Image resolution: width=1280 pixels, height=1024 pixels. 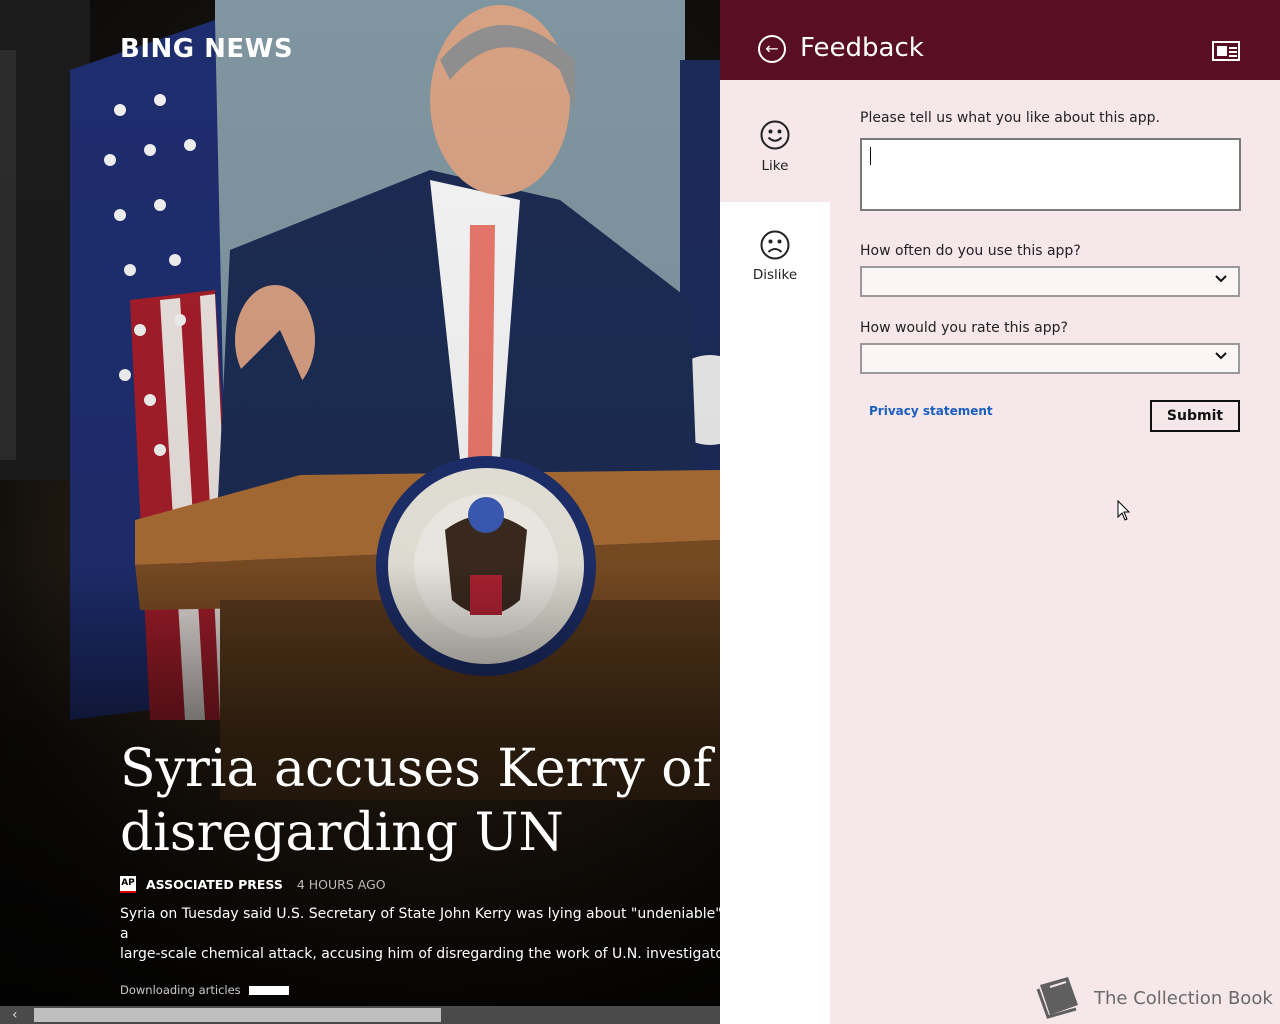 I want to click on download-status: Downloading articles, so click(x=204, y=990).